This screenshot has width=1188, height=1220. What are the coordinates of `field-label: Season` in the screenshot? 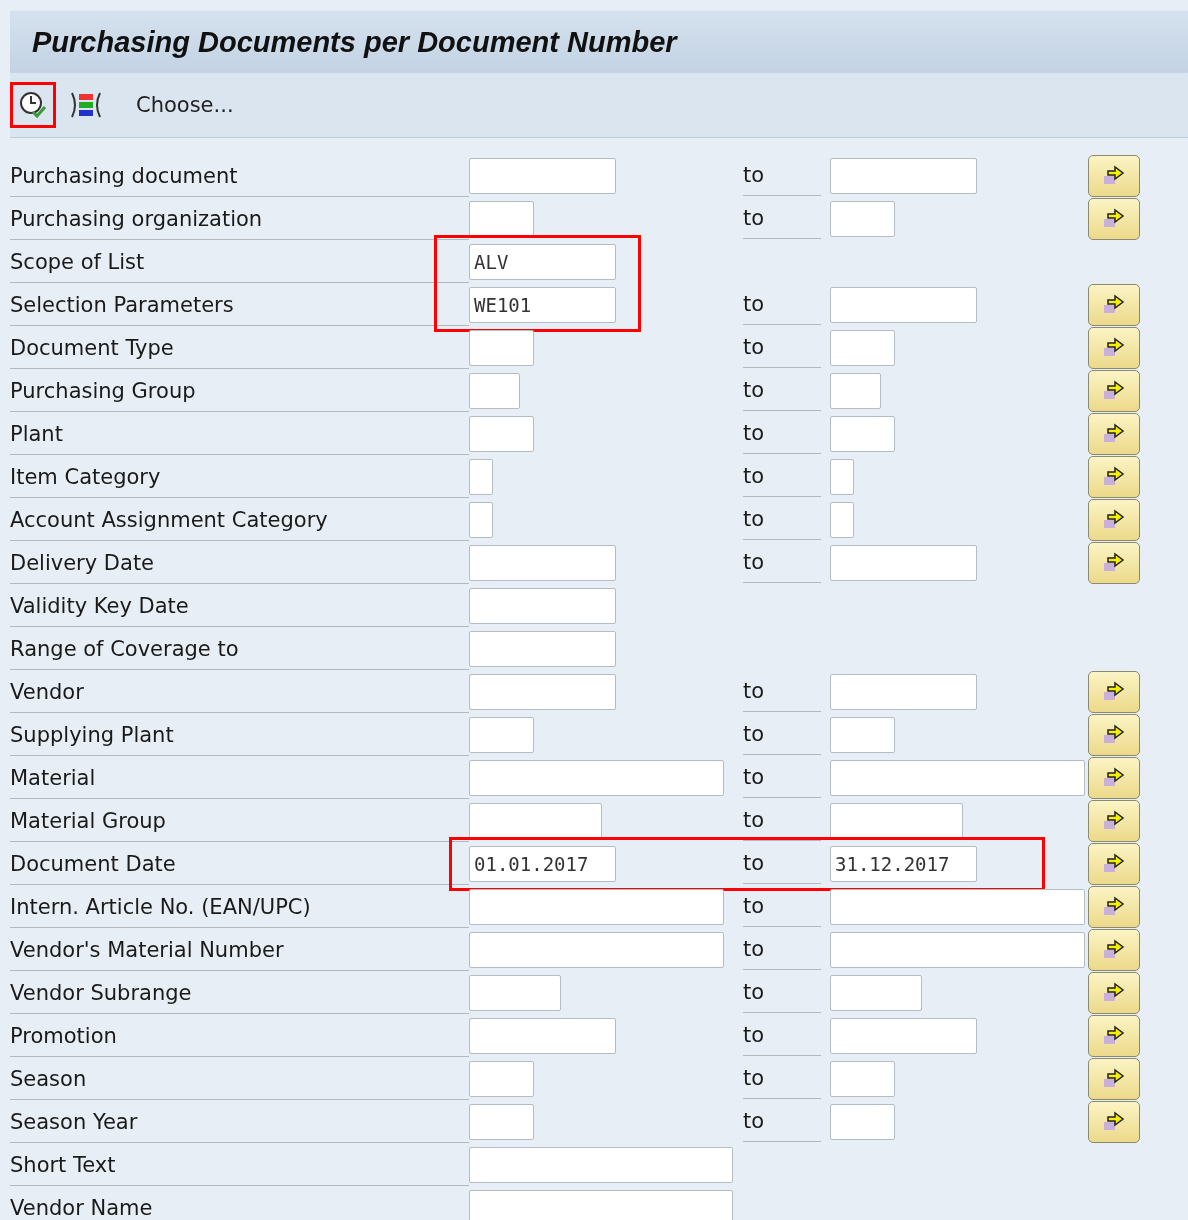 It's located at (239, 1078).